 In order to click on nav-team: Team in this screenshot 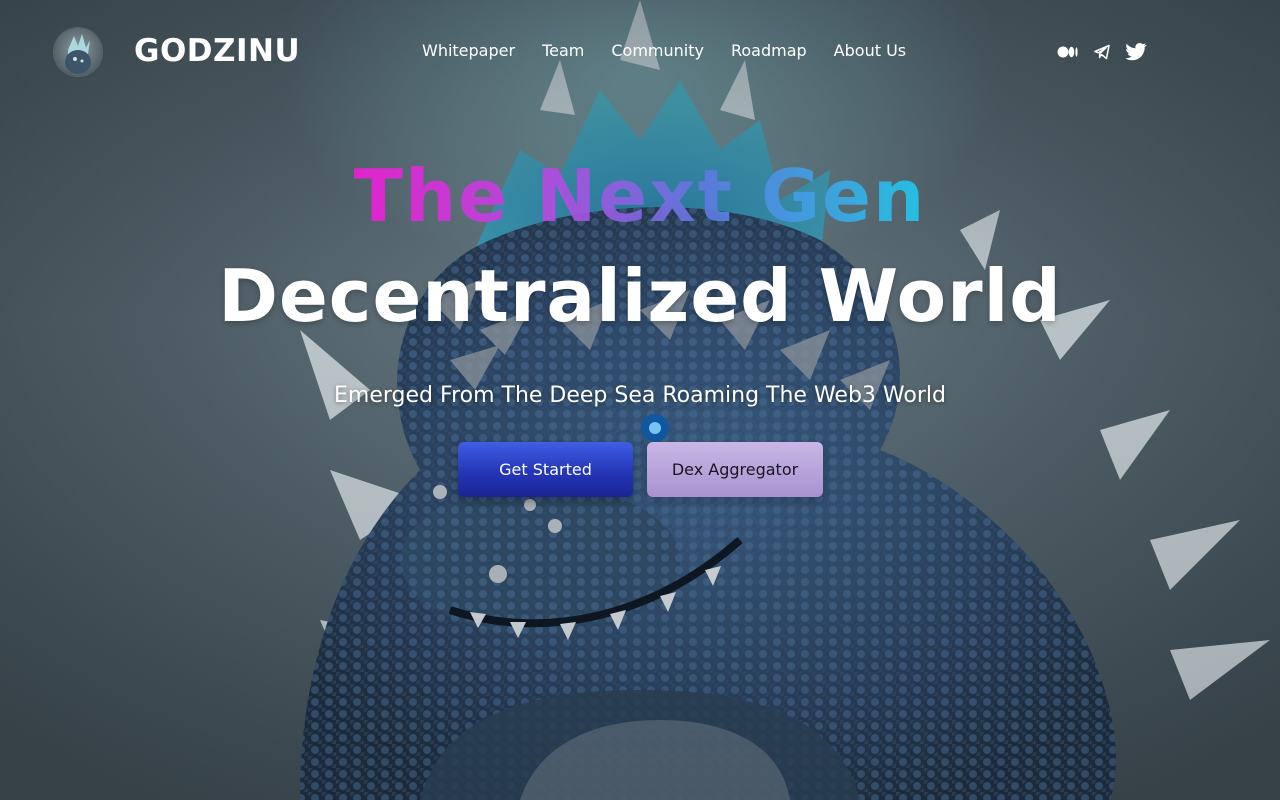, I will do `click(563, 51)`.